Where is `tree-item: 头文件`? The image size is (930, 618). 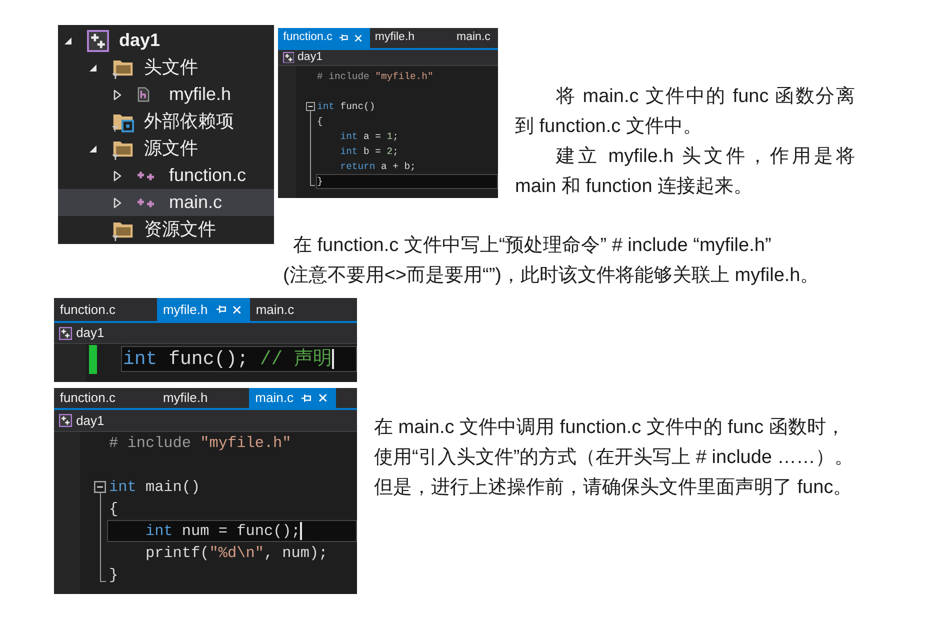
tree-item: 头文件 is located at coordinates (166, 67).